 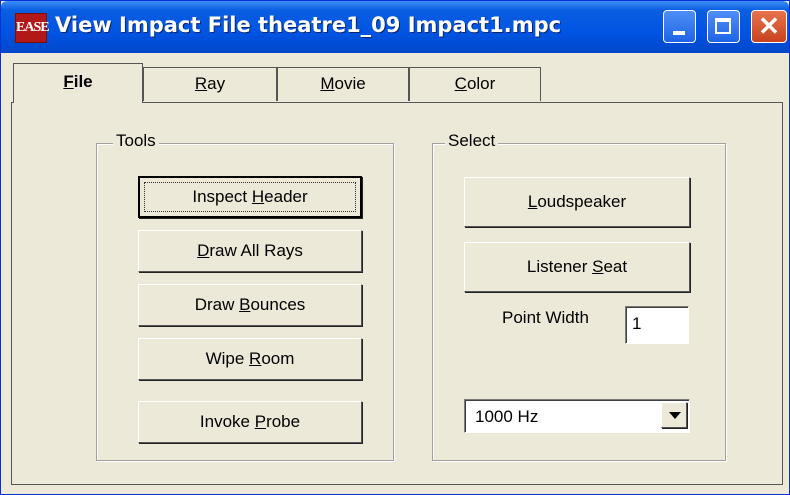 I want to click on select-group-legend: Select, so click(x=472, y=141).